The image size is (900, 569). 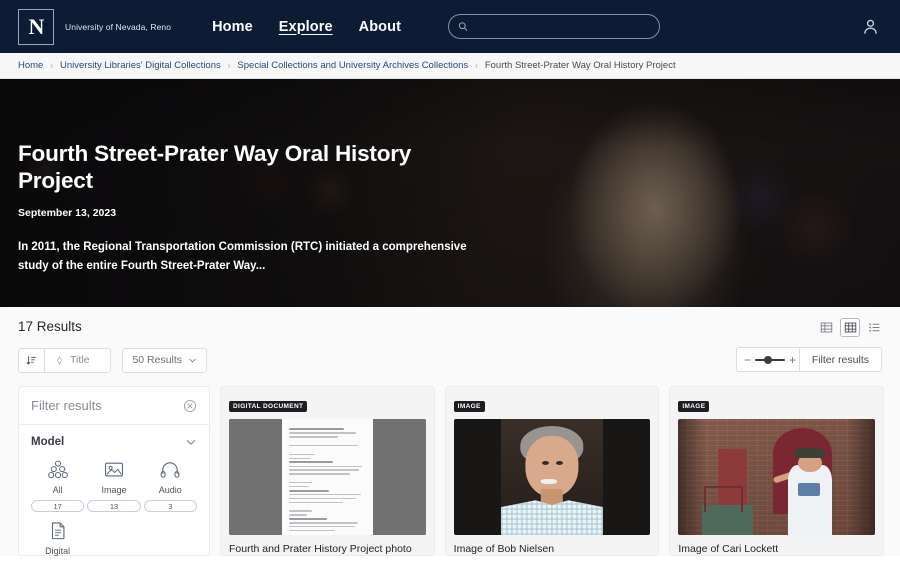 I want to click on slider-handle, so click(x=767, y=359).